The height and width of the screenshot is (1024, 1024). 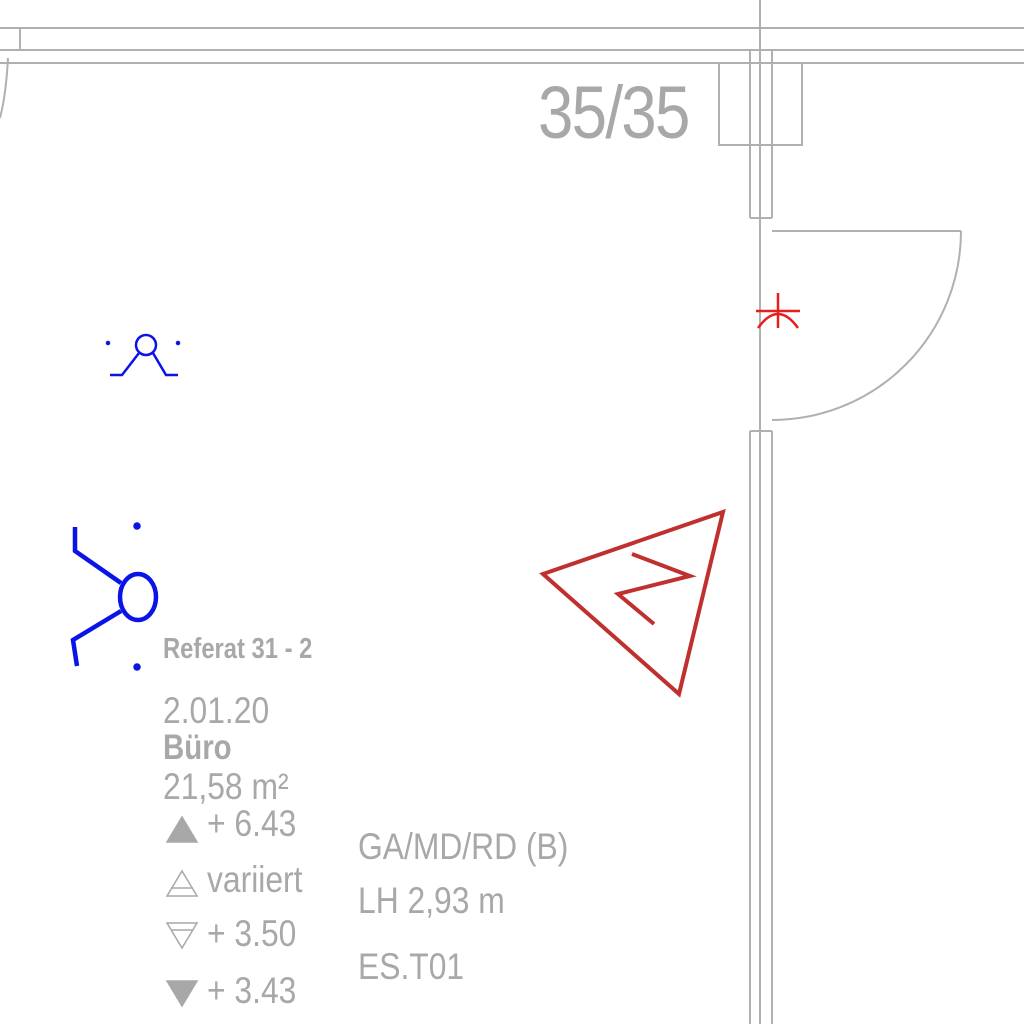 I want to click on room-number: 2.01.20, so click(x=216, y=710).